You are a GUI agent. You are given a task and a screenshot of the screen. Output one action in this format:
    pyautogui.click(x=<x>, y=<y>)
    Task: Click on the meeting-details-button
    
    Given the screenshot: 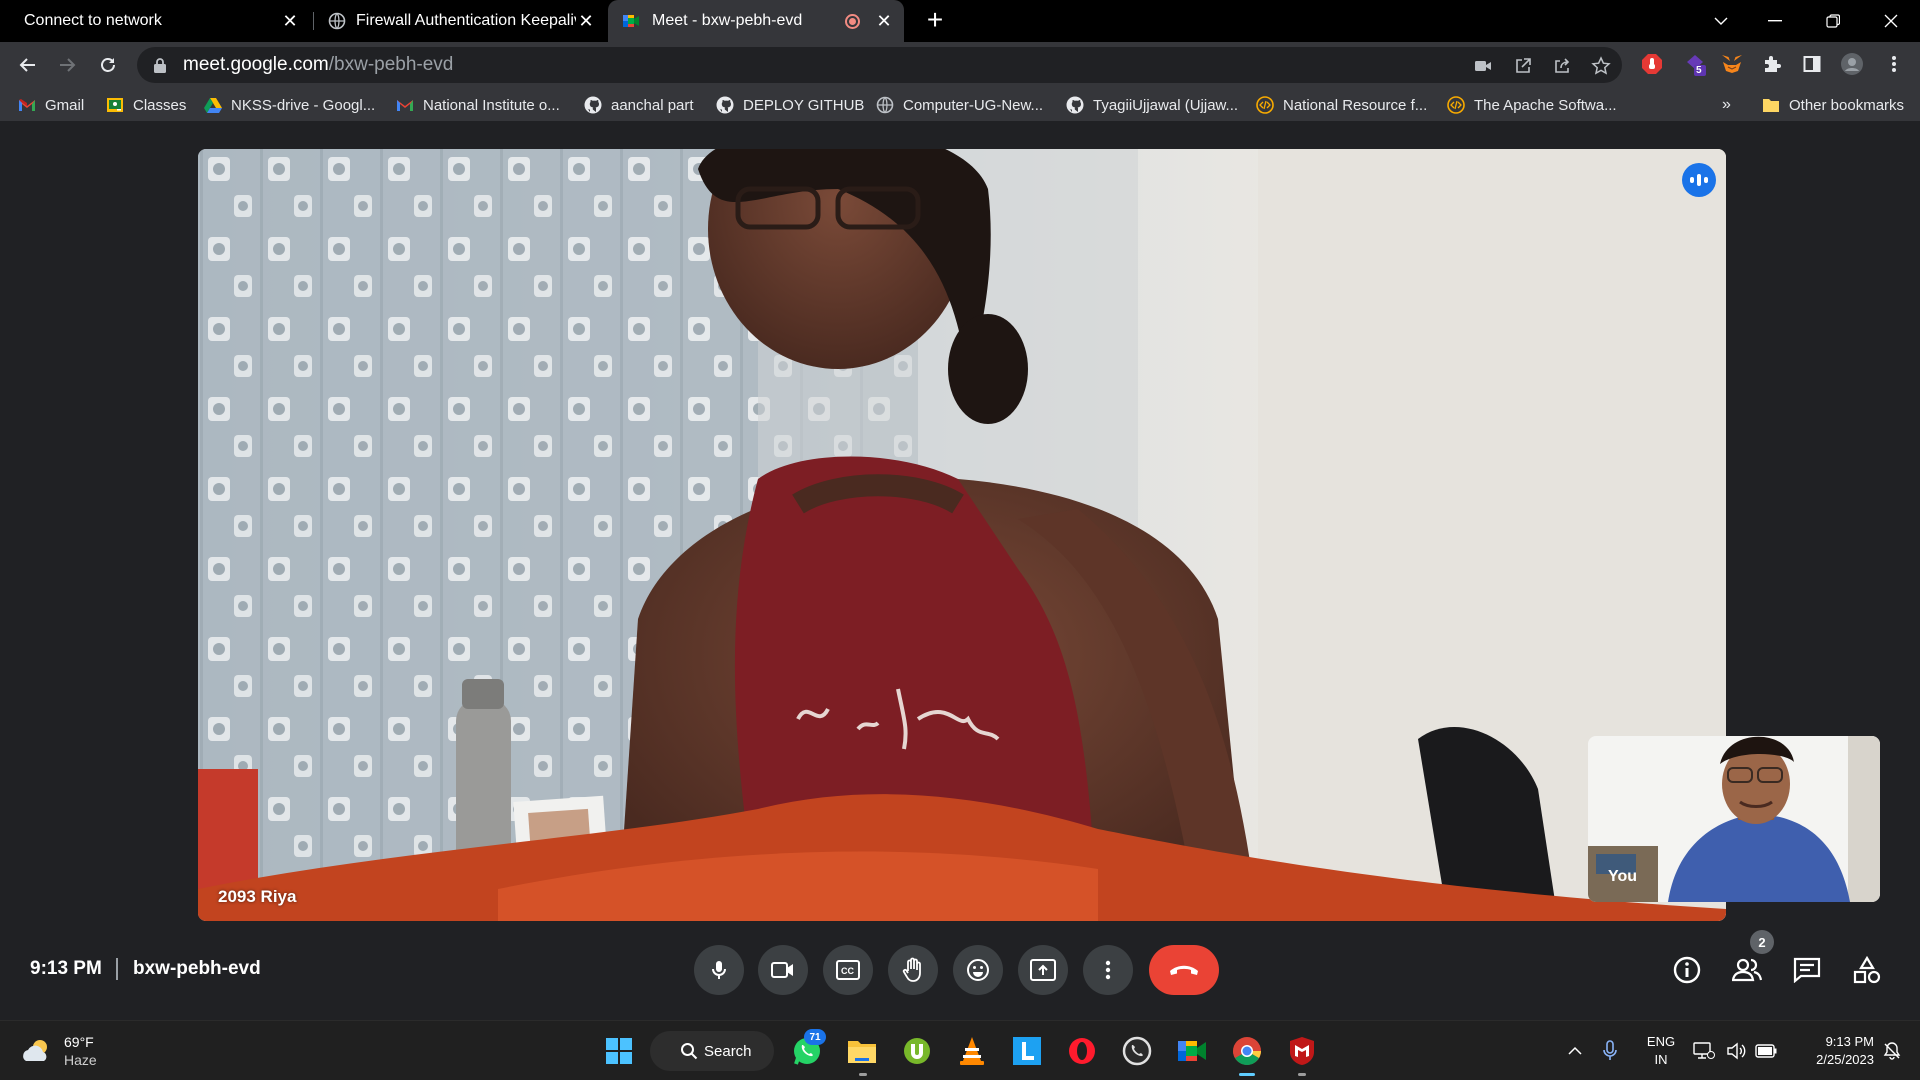 What is the action you would take?
    pyautogui.click(x=1687, y=970)
    